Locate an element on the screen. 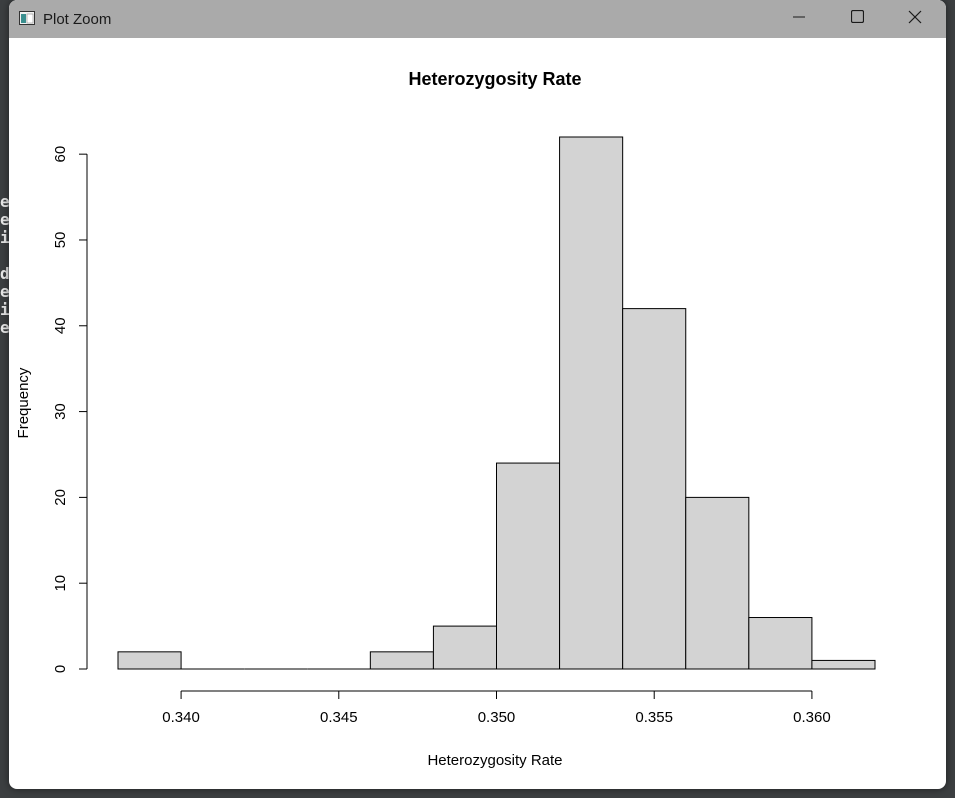  window-title: Plot Zoom is located at coordinates (77, 19).